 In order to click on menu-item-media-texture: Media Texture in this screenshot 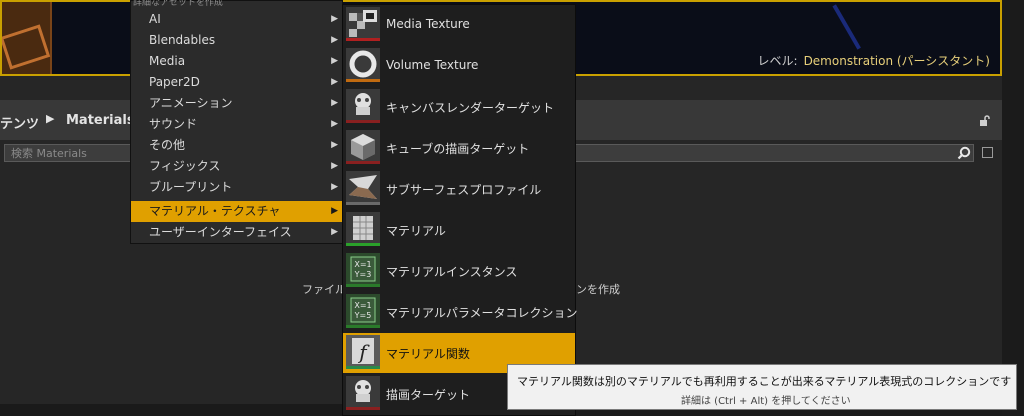, I will do `click(459, 25)`.